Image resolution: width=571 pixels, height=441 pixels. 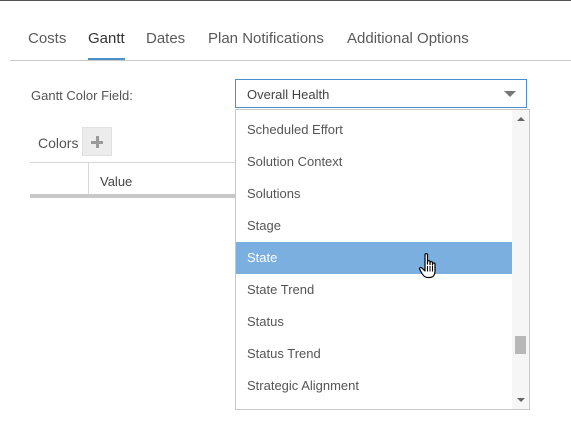 I want to click on tab-dates: Dates, so click(x=165, y=43).